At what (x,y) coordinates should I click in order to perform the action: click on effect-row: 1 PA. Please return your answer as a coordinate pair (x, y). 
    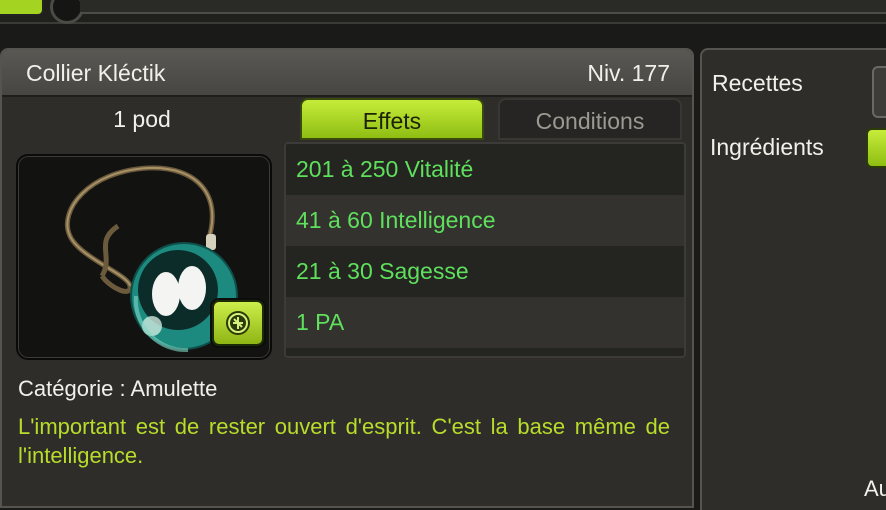
    Looking at the image, I should click on (485, 322).